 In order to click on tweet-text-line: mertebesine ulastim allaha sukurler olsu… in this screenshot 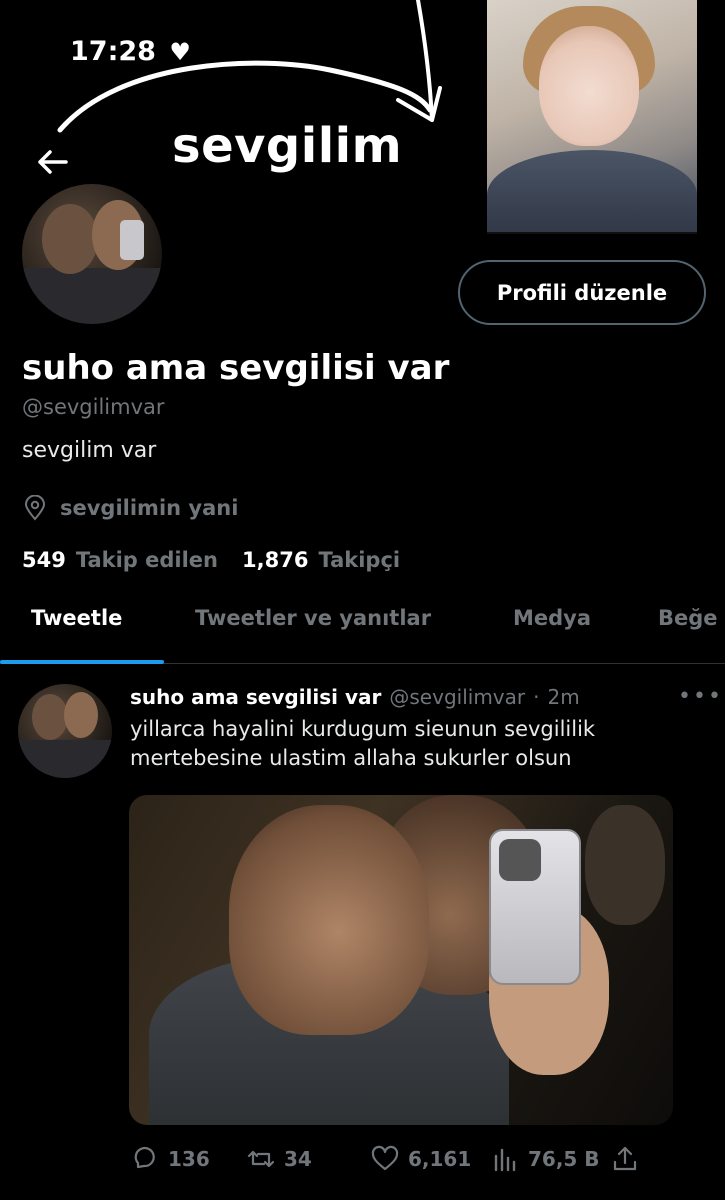, I will do `click(351, 758)`.